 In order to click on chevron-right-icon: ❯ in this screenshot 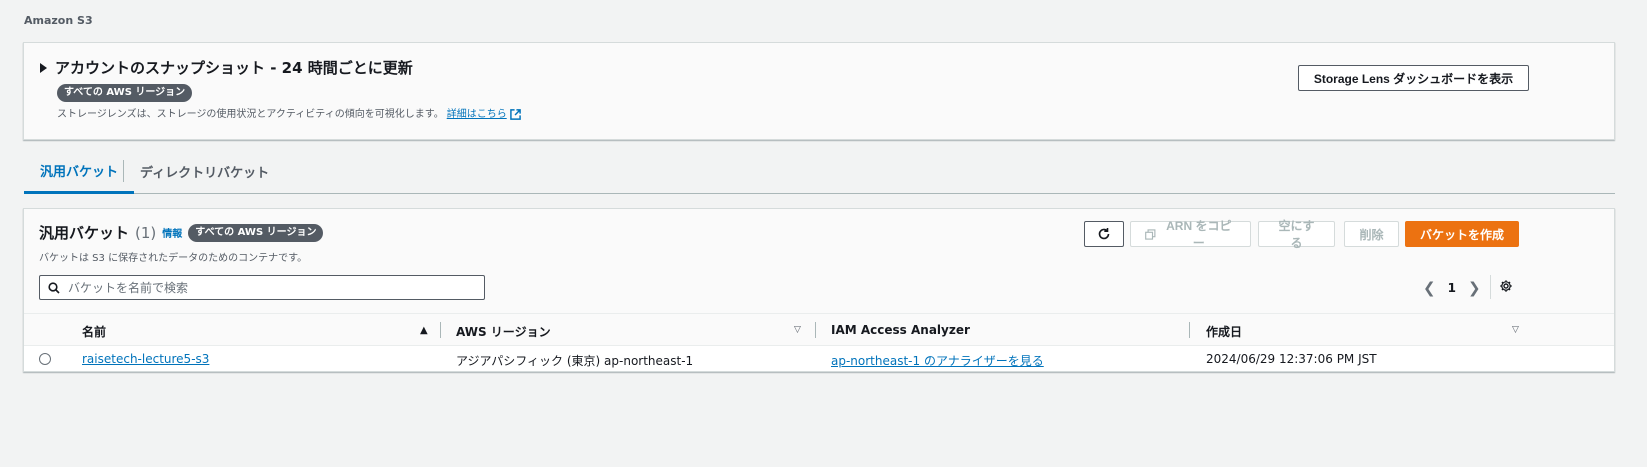, I will do `click(1474, 288)`.